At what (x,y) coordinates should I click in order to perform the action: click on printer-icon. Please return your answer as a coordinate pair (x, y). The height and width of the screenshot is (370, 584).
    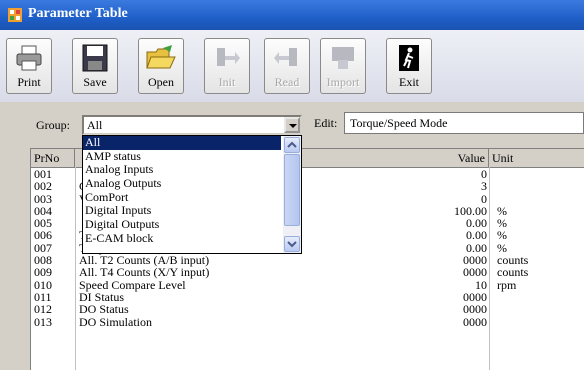
    Looking at the image, I should click on (29, 58).